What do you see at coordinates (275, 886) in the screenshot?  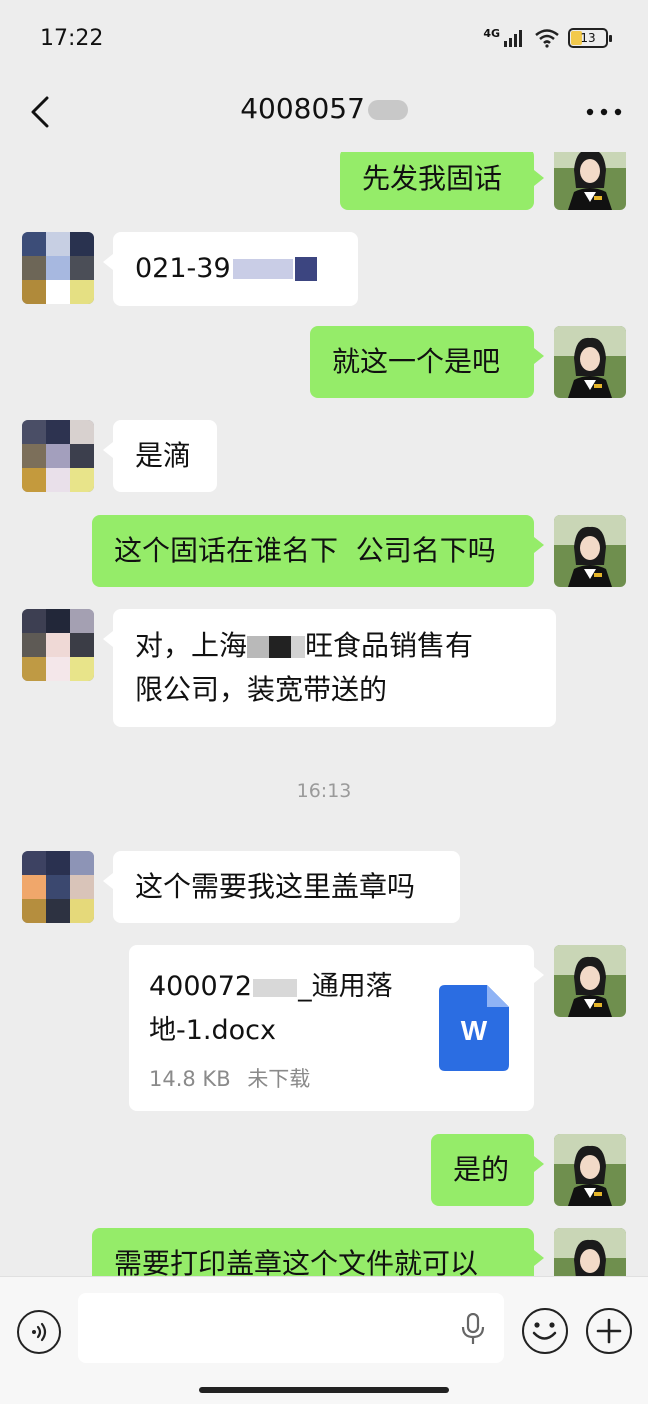 I see `message-text: 这个需要我这里盖章吗` at bounding box center [275, 886].